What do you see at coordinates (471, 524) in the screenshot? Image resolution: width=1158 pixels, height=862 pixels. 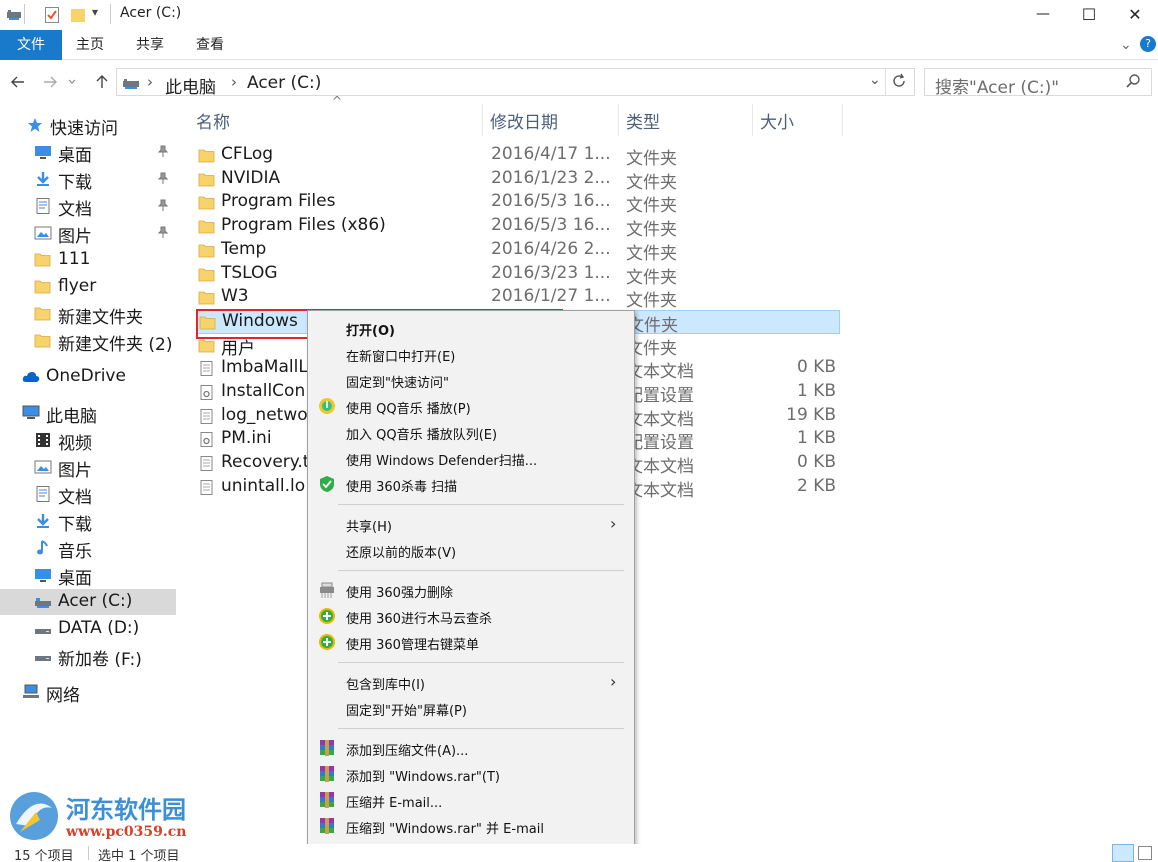 I see `menu-item: 共享(H) ›` at bounding box center [471, 524].